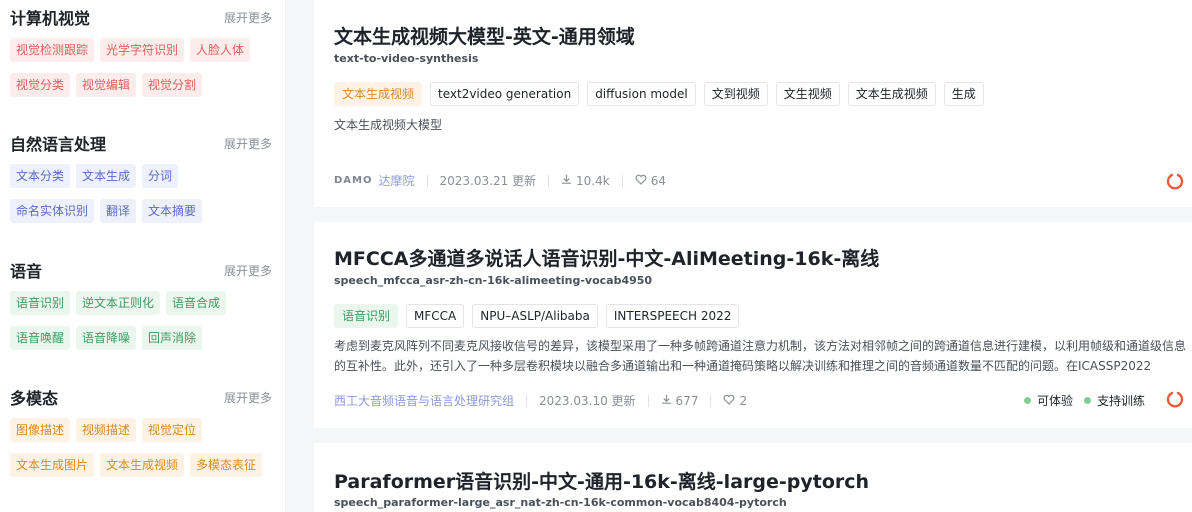  Describe the element at coordinates (353, 180) in the screenshot. I see `damo-logo: DAMO` at that location.